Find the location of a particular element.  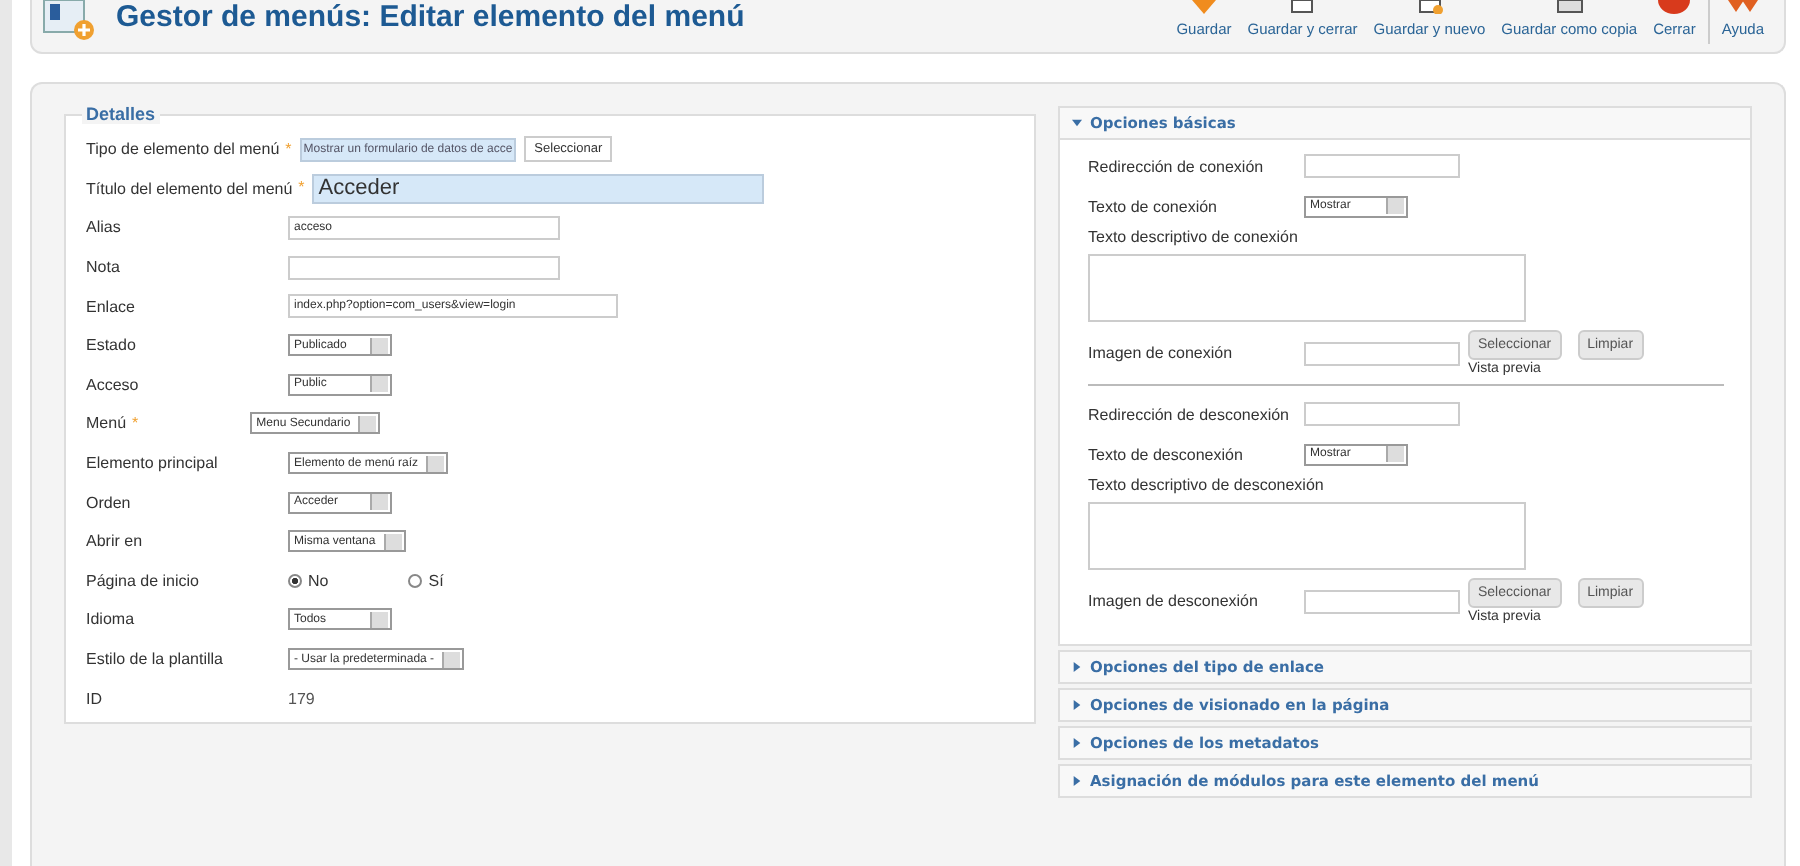

field-label: Redirección de desconexión is located at coordinates (1190, 414).